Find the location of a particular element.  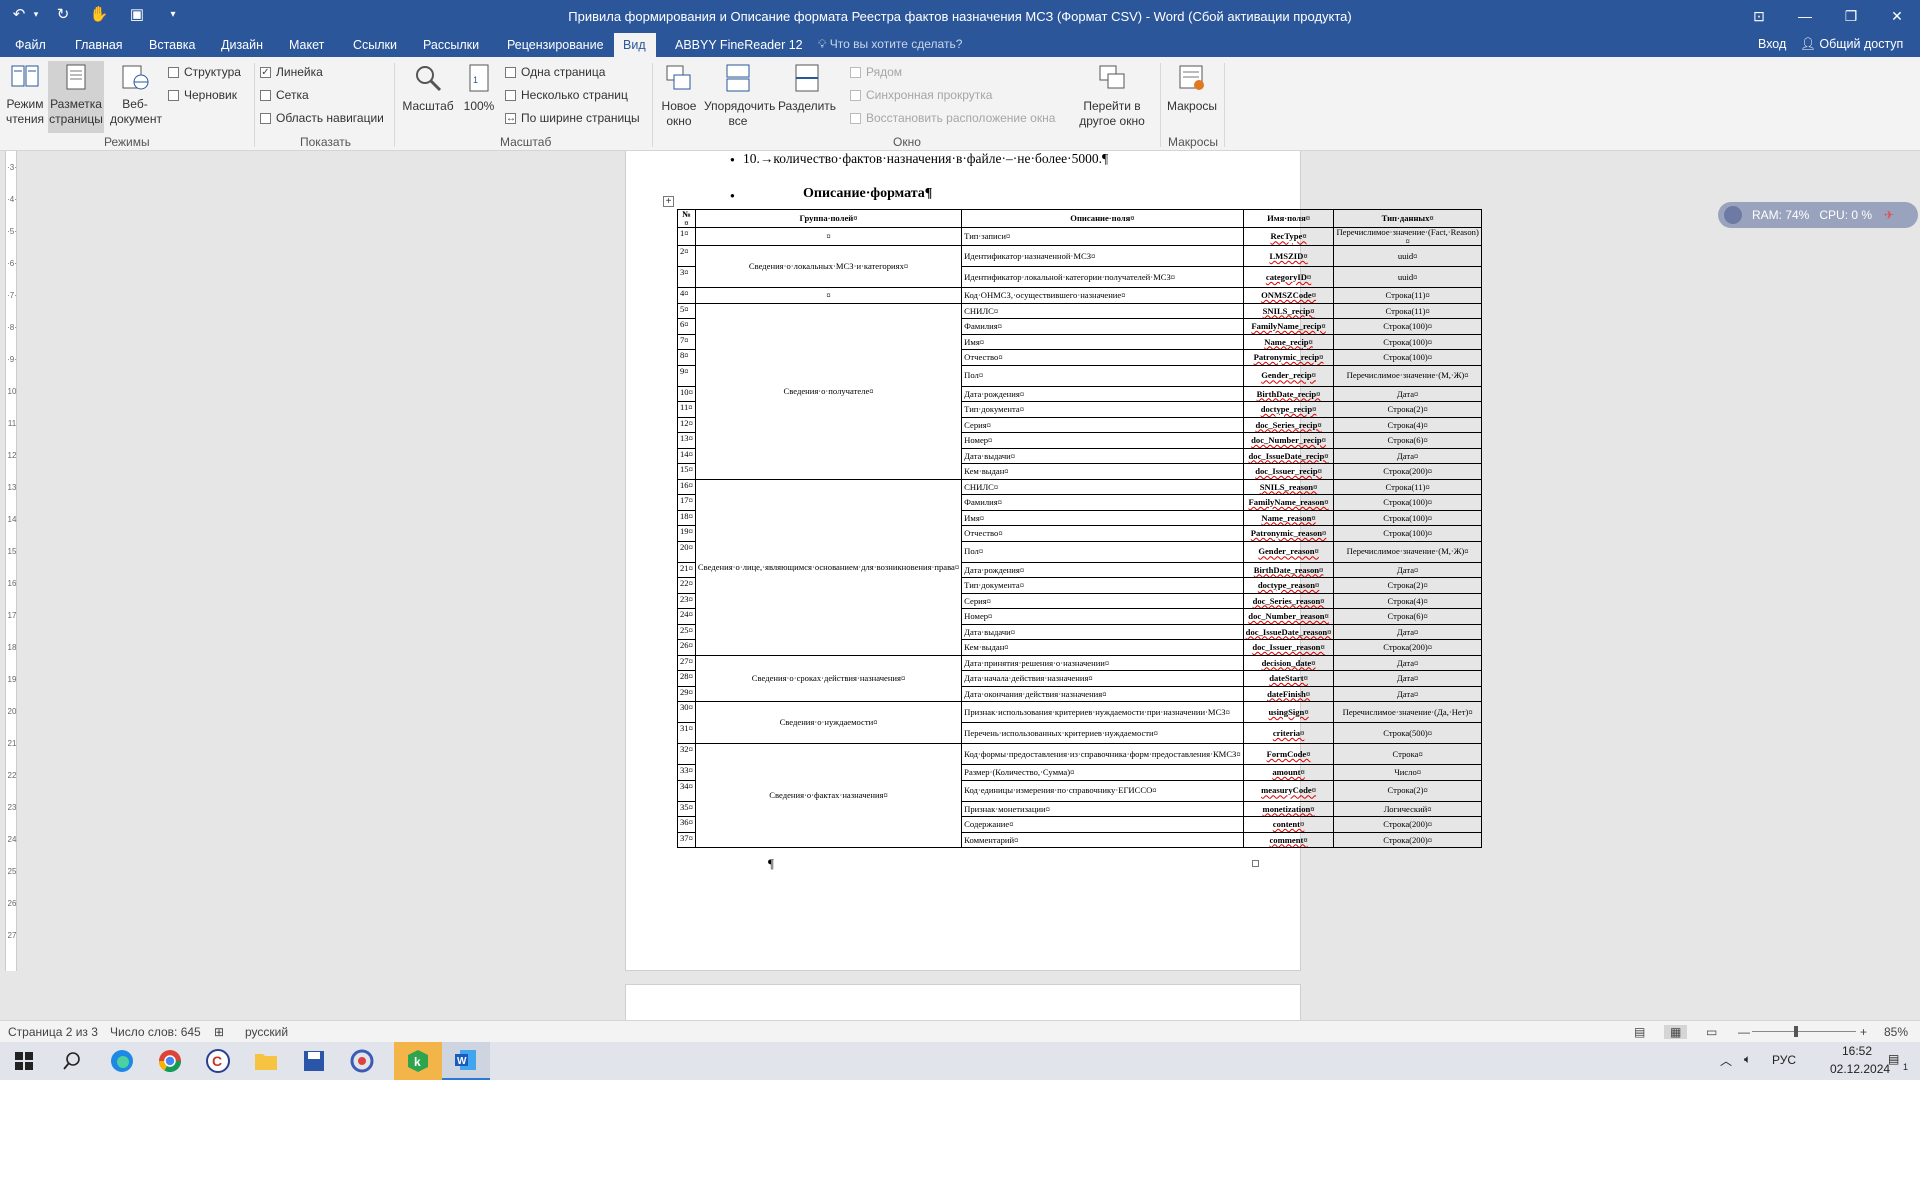

tab-file: Файл is located at coordinates (30, 45).